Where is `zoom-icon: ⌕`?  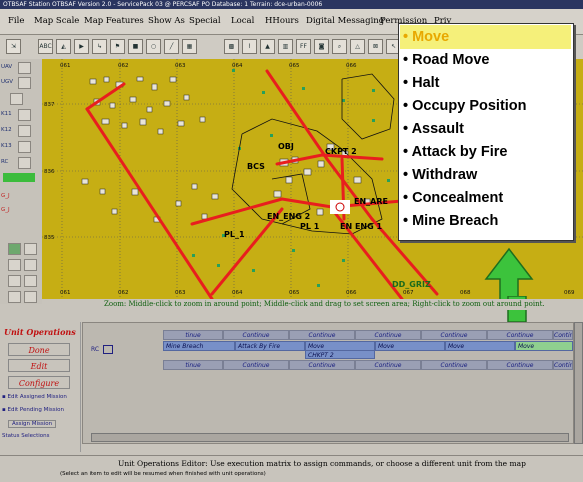 zoom-icon: ⌕ is located at coordinates (339, 46).